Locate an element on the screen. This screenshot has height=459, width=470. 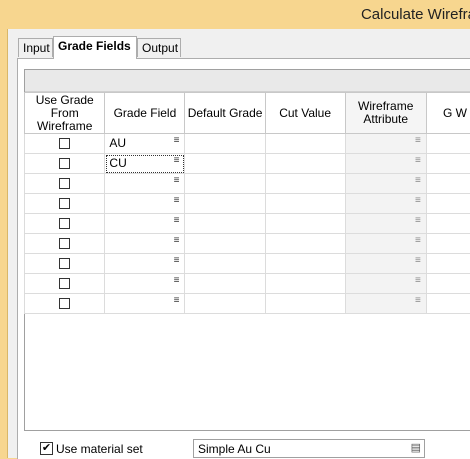
grade-field-cell: CU≡ is located at coordinates (145, 164).